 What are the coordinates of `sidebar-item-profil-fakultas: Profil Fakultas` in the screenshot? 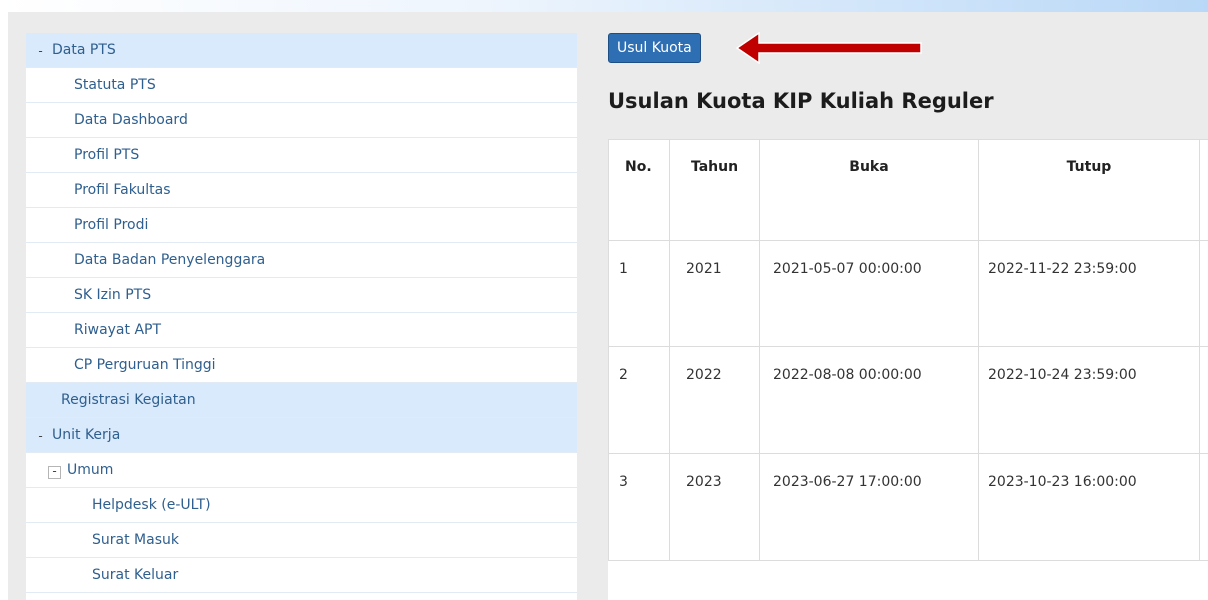 It's located at (301, 190).